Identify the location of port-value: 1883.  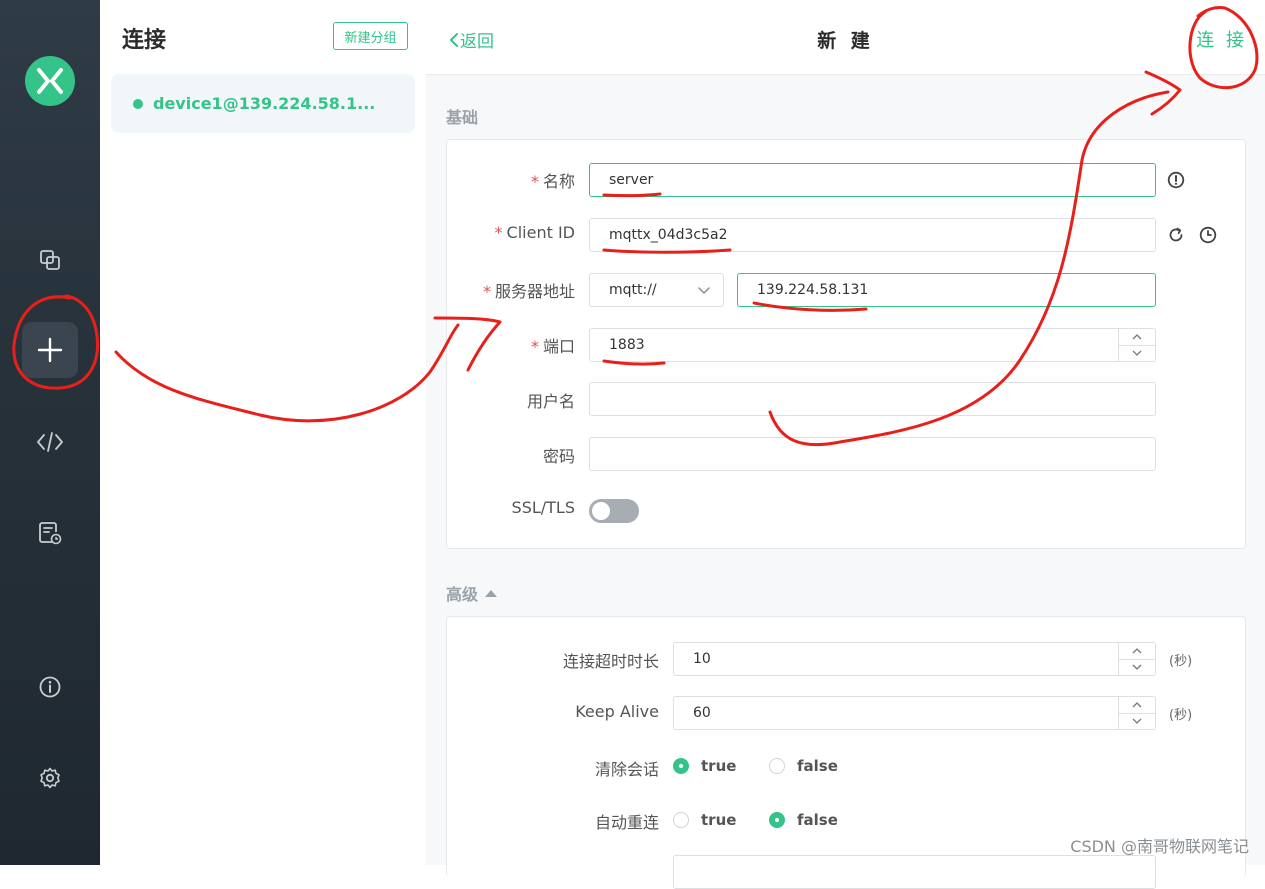
(627, 345).